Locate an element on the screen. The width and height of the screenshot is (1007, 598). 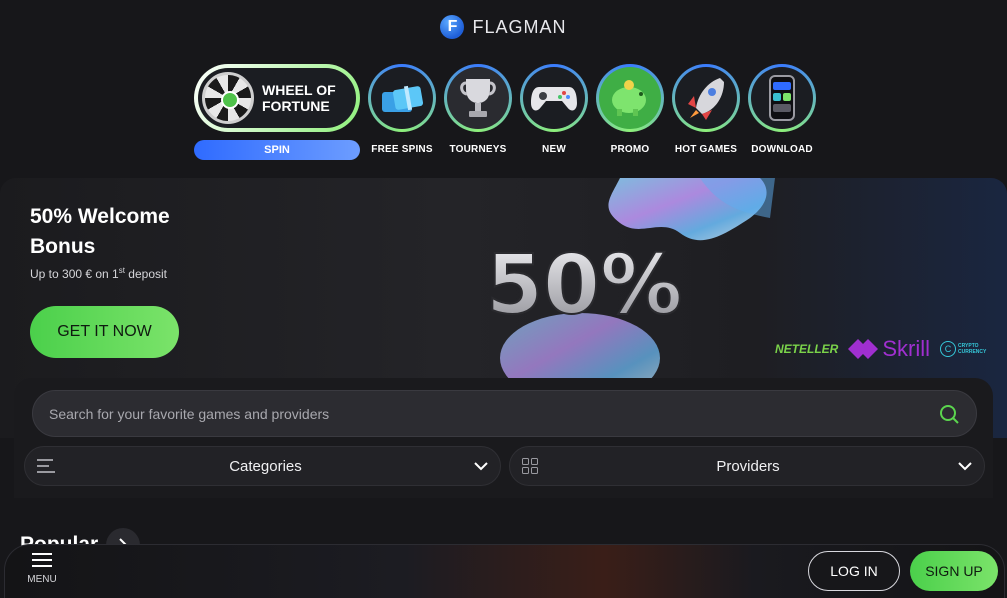
categories-dropdown: Categories is located at coordinates (262, 466).